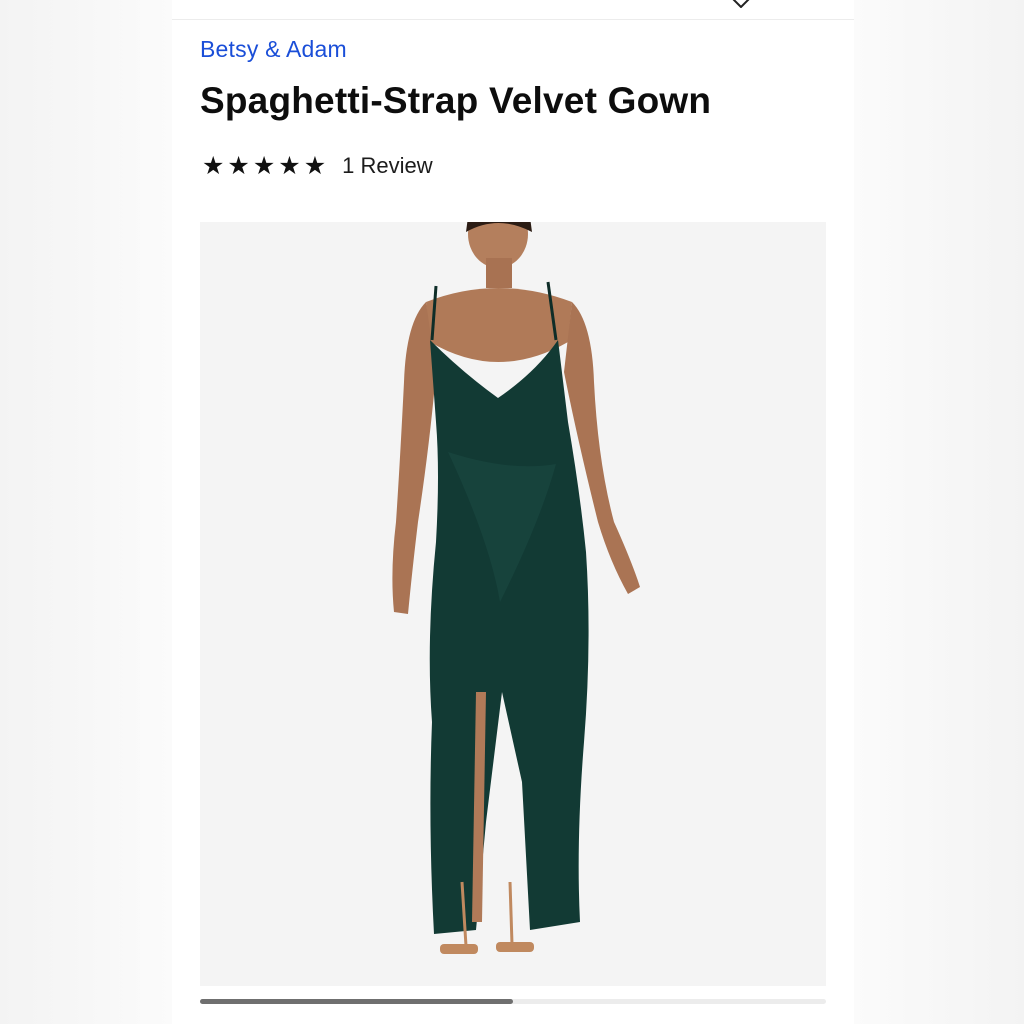 Image resolution: width=1024 pixels, height=1024 pixels. I want to click on scrollbar-thumb, so click(356, 1001).